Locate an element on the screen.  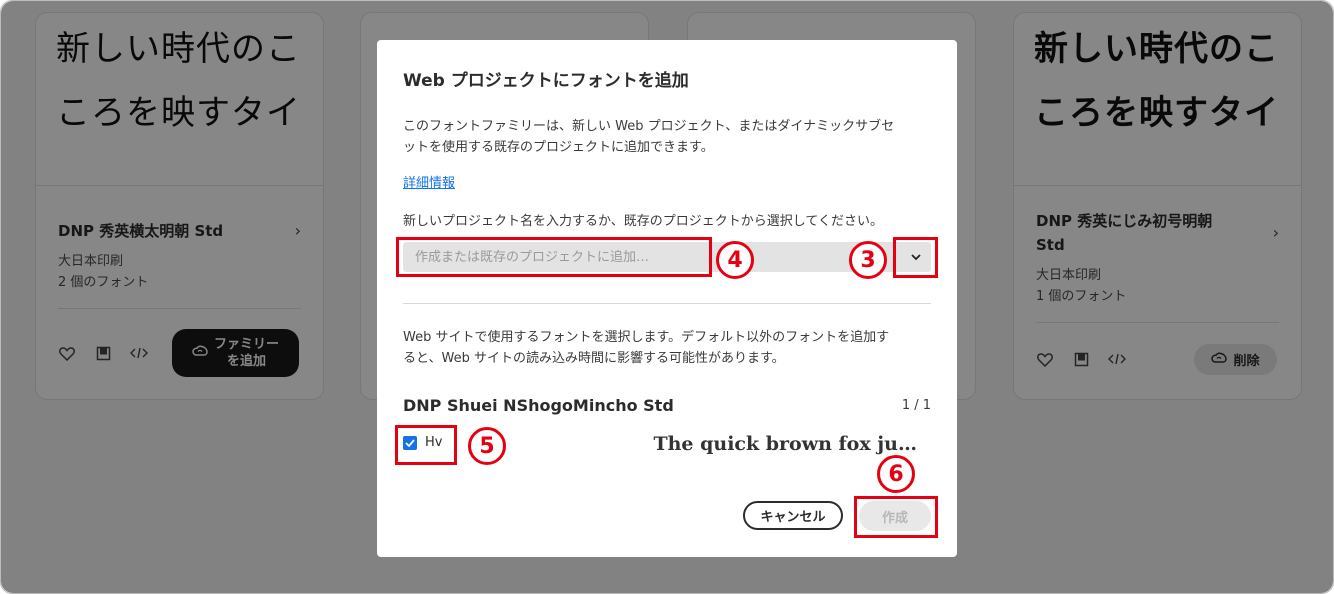
highlight-project-input is located at coordinates (554, 257).